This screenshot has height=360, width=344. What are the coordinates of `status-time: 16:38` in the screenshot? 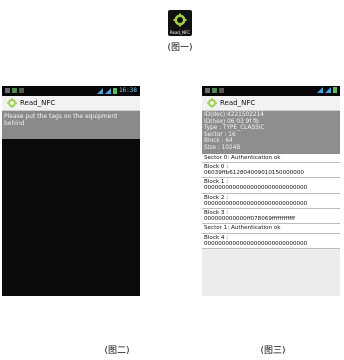 It's located at (127, 90).